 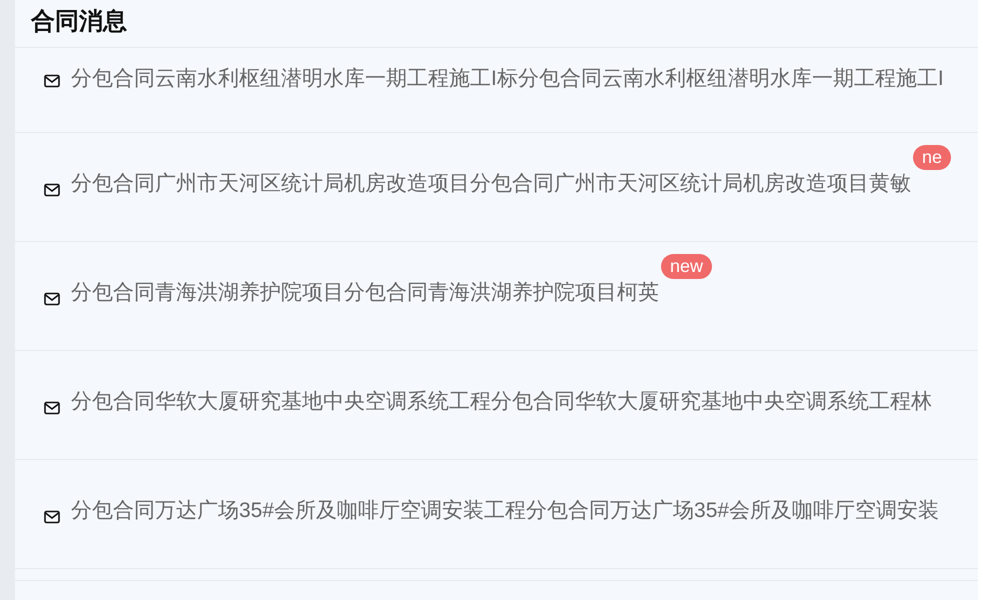 What do you see at coordinates (501, 401) in the screenshot?
I see `message-link: 分包合同华软大厦研究基地中央空调系统工程分包合同华软大厦研究基地中央空调系统工程林` at bounding box center [501, 401].